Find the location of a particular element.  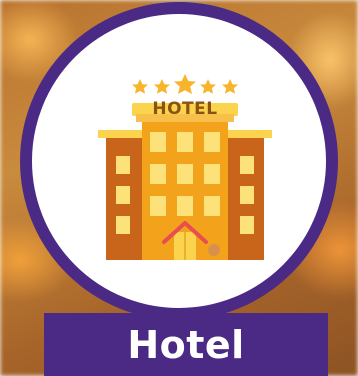

rating-stars is located at coordinates (185, 84).